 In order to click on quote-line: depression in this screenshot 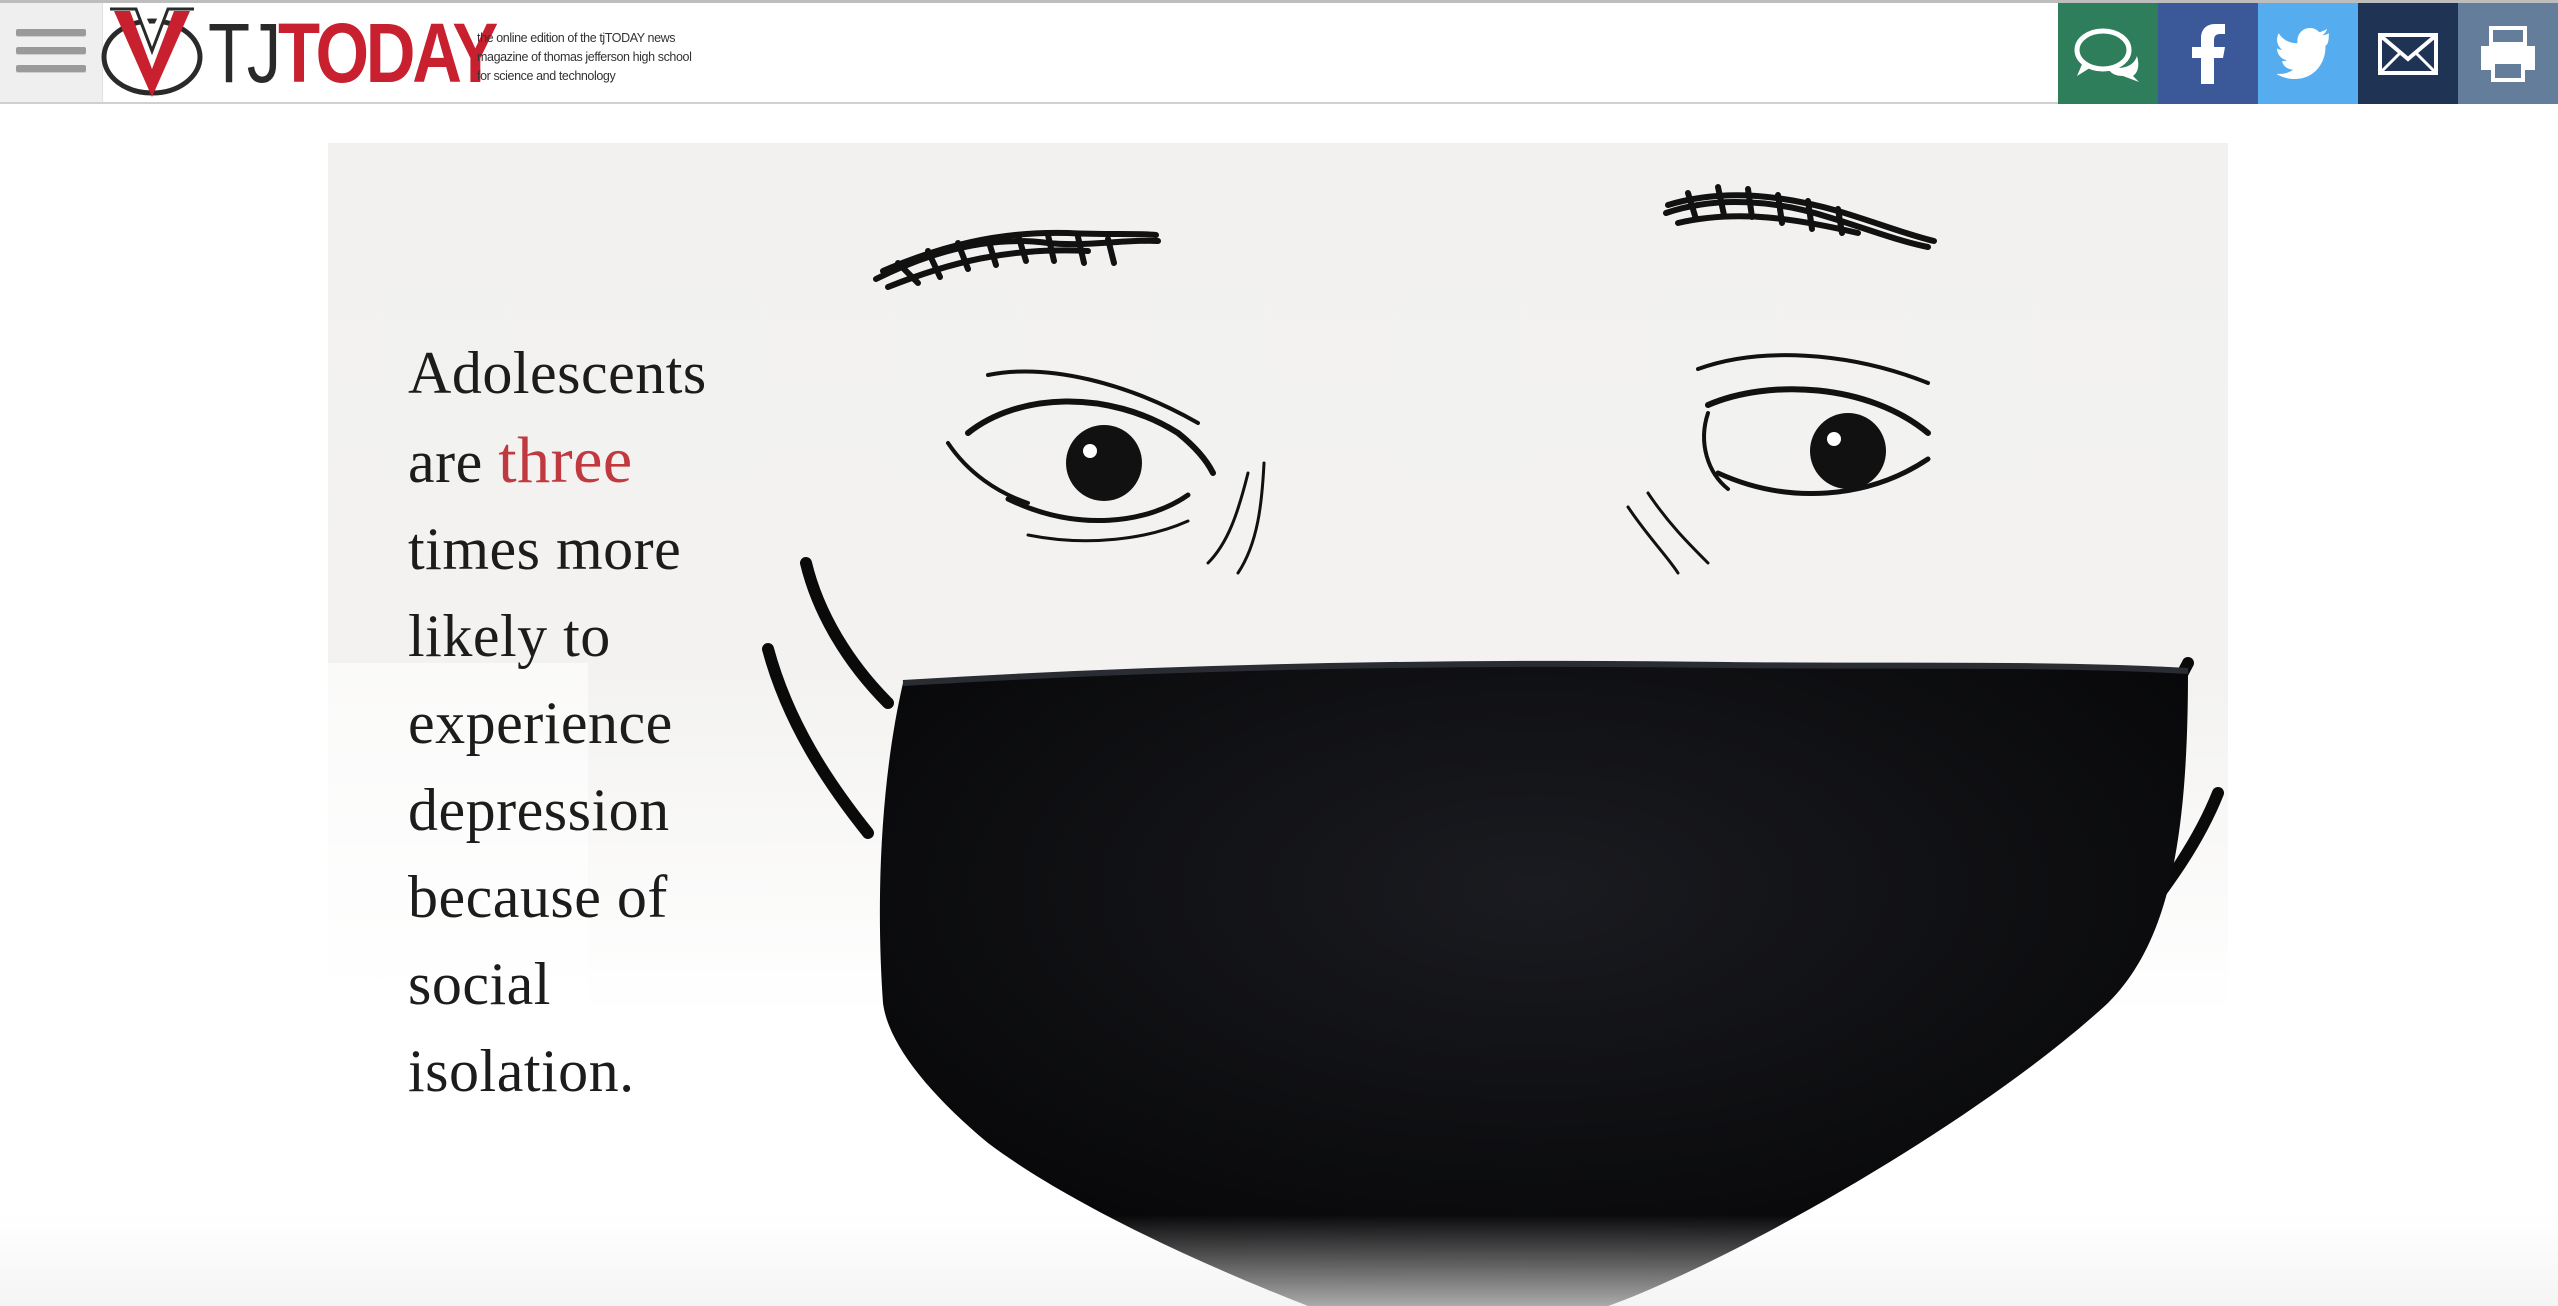, I will do `click(539, 810)`.